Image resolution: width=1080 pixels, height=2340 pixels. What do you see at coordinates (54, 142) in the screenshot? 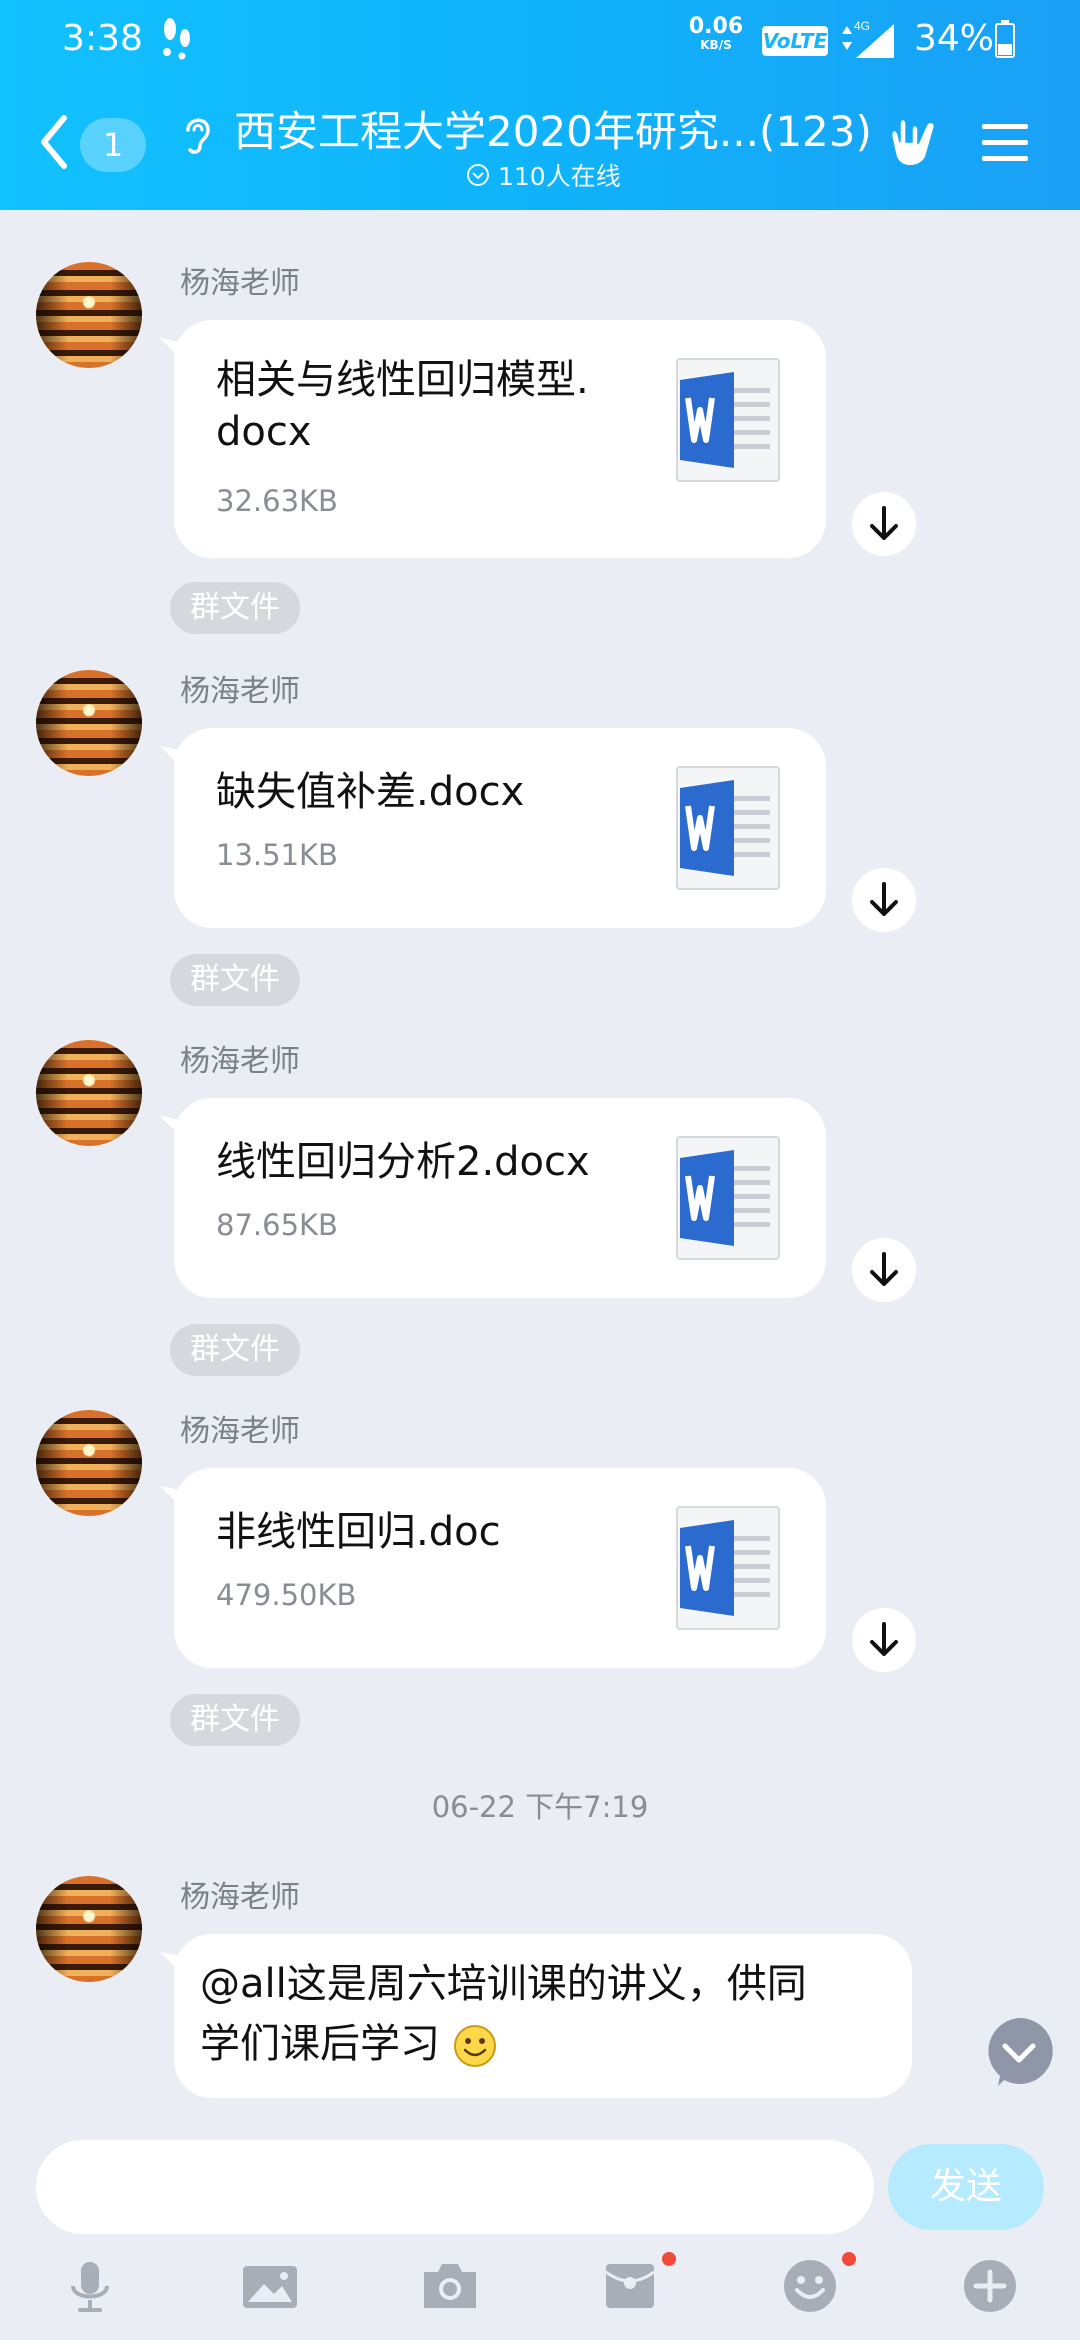
I see `back-button` at bounding box center [54, 142].